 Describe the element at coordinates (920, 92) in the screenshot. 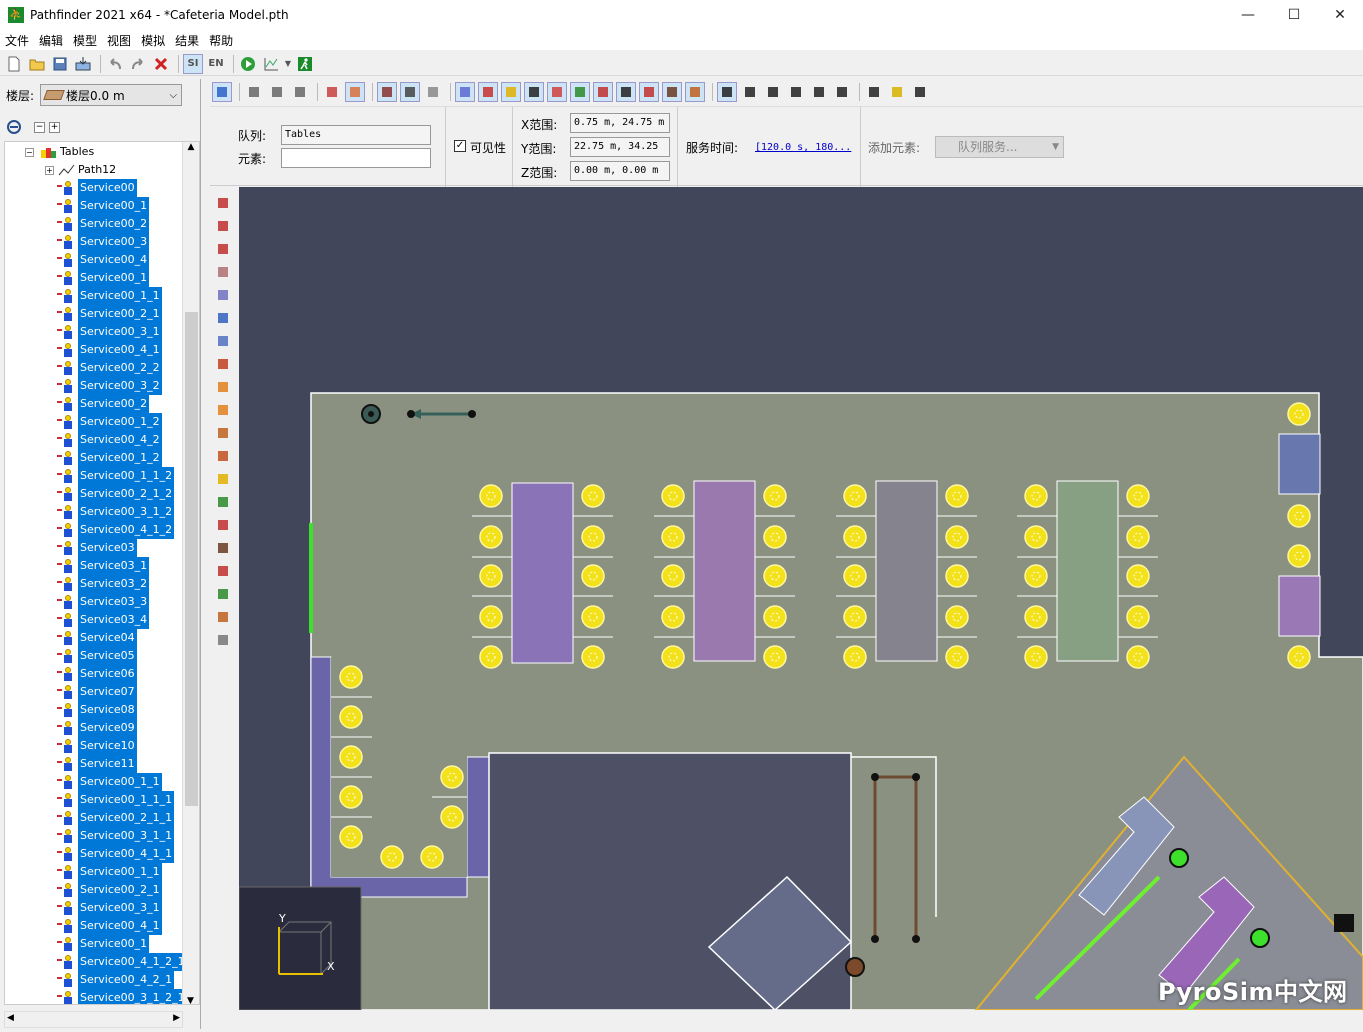

I see `fit-selection-icon` at that location.